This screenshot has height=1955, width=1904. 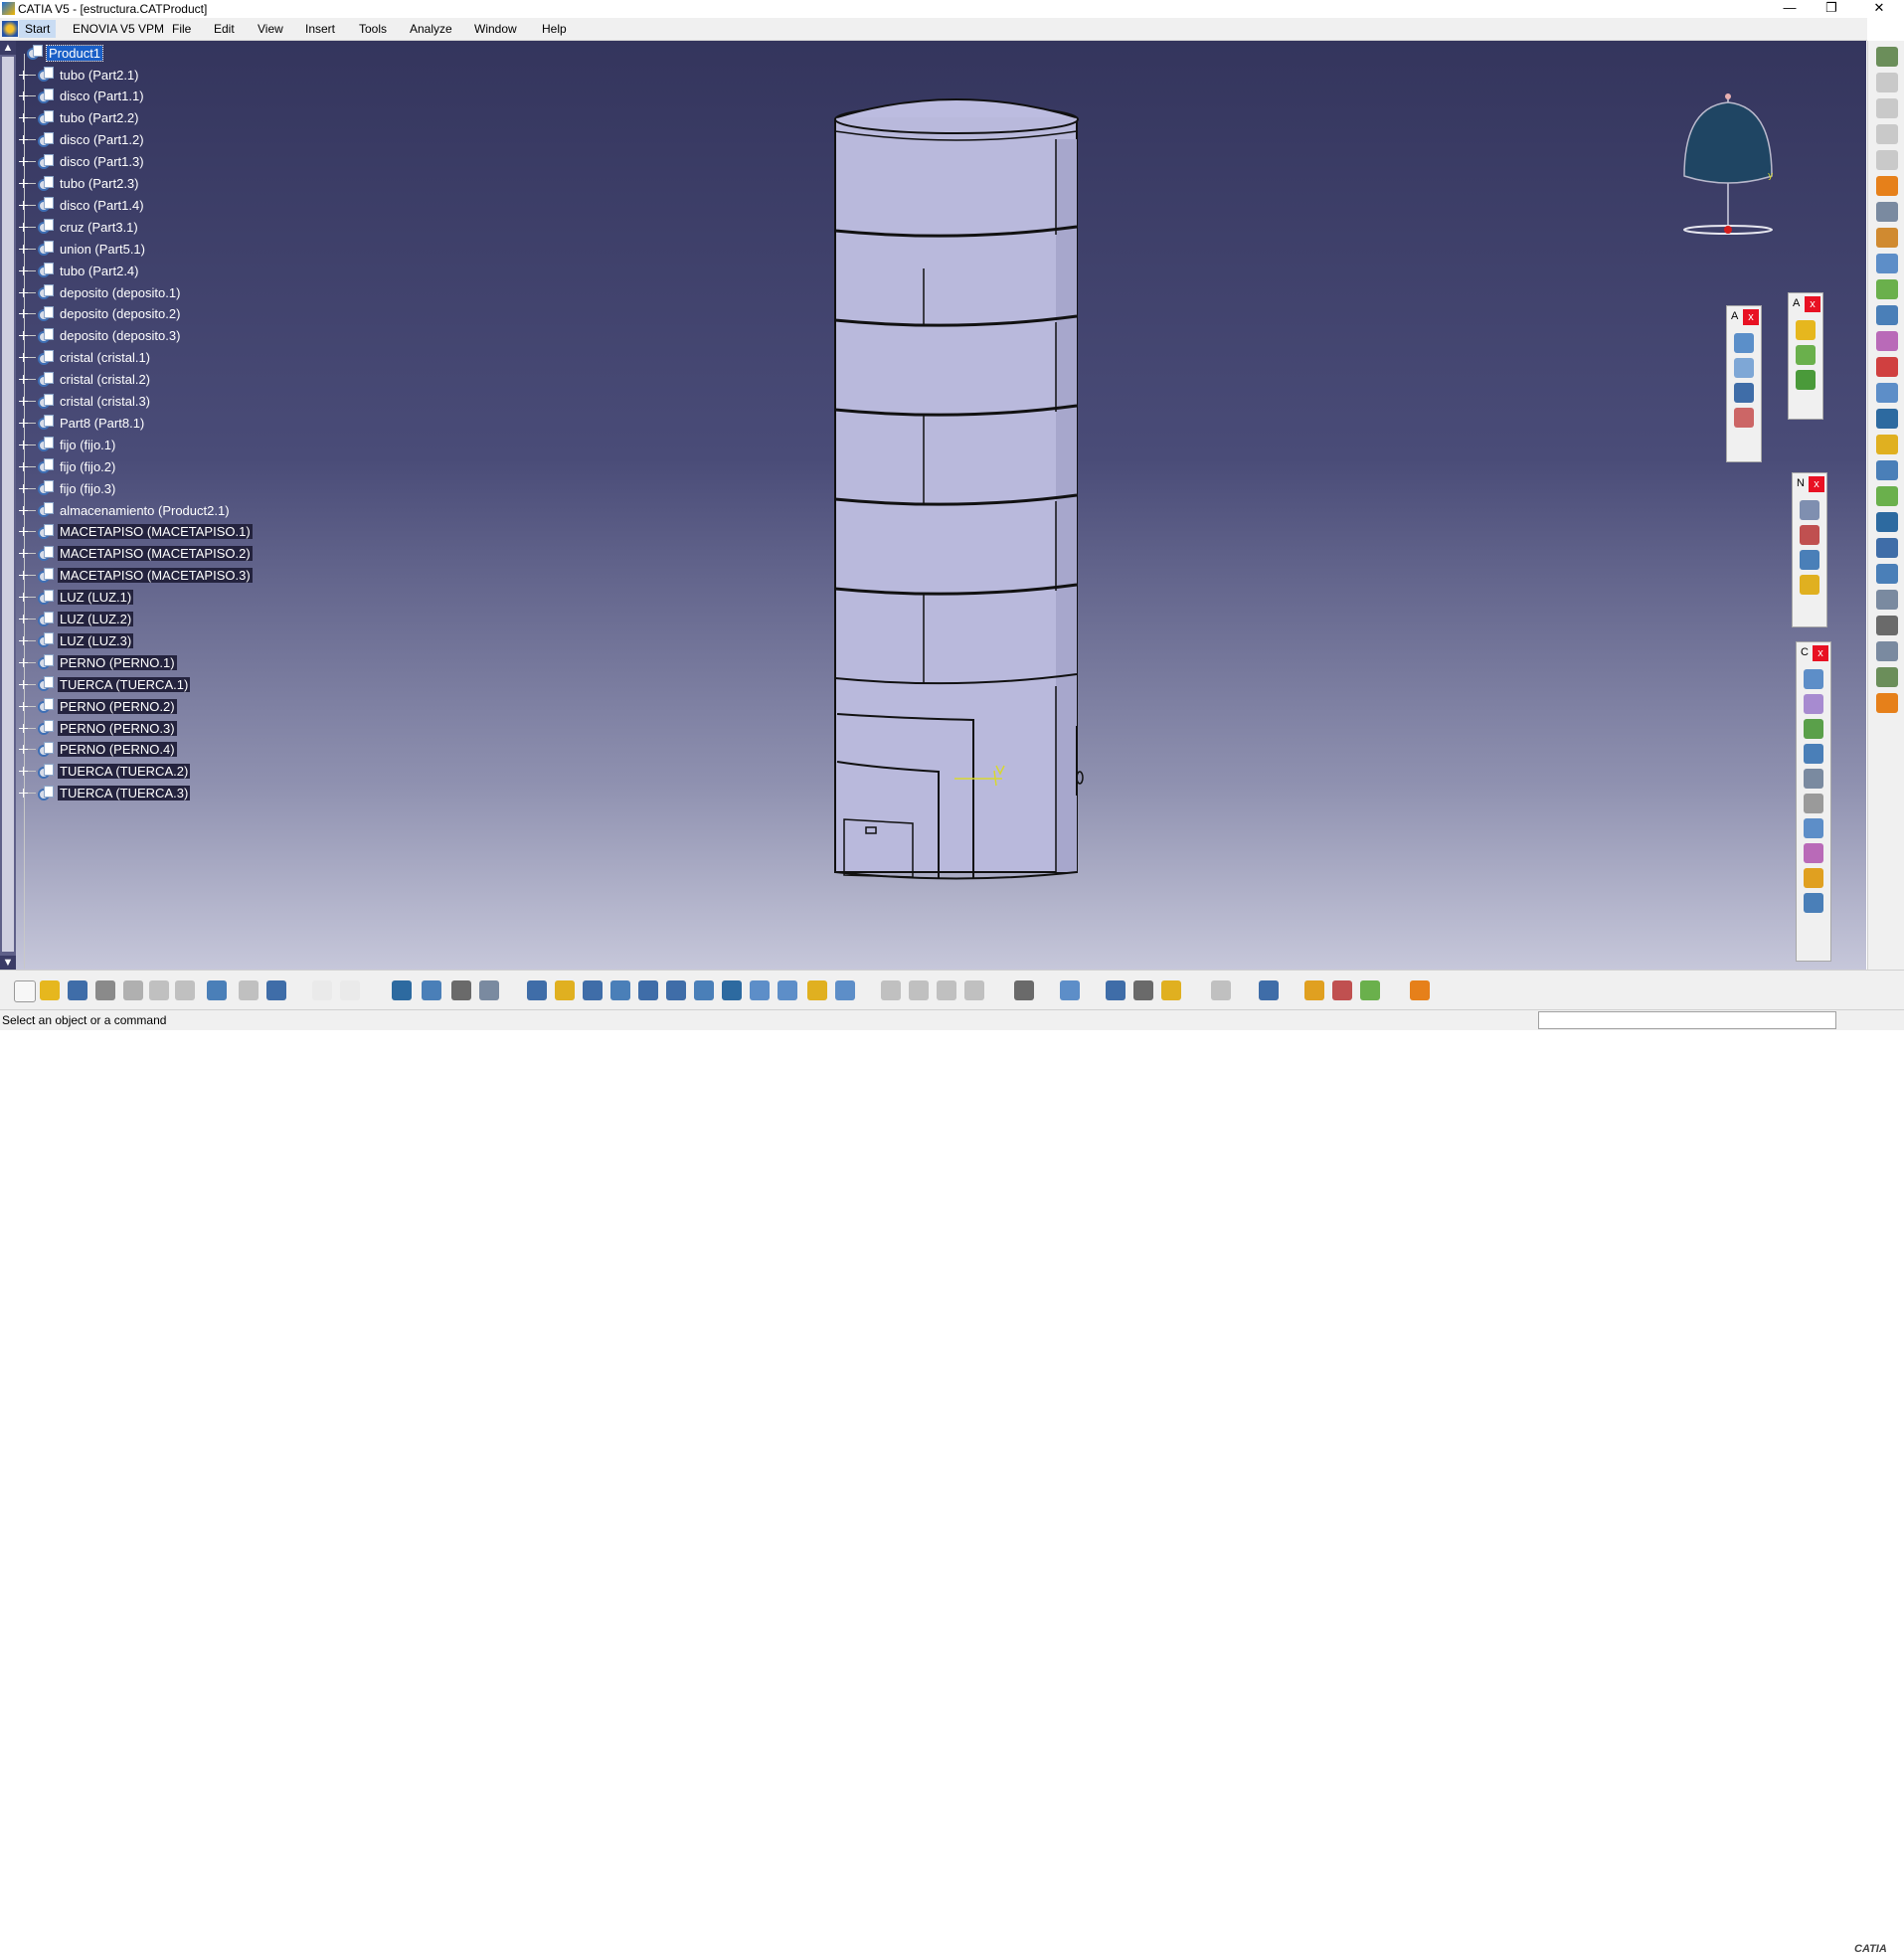 What do you see at coordinates (1886, 134) in the screenshot?
I see `view-3-icon` at bounding box center [1886, 134].